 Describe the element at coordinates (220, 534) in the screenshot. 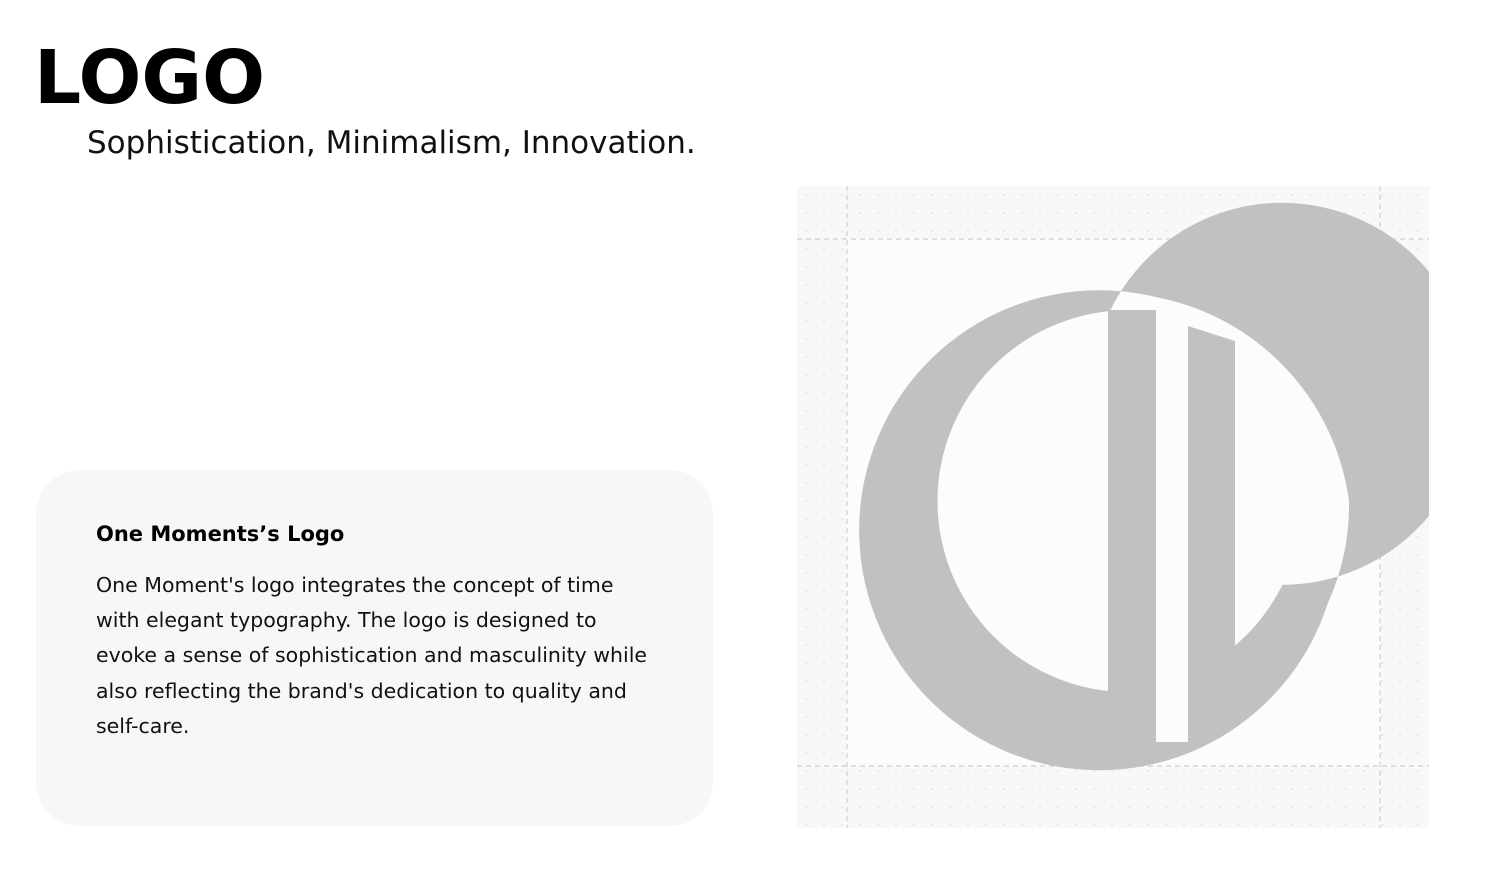

I see `card-heading: One Moments’s Logo` at that location.